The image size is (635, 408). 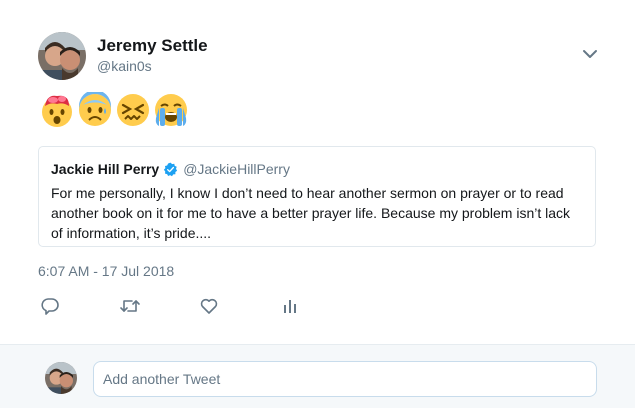 I want to click on quoted-tweet-header: Jackie Hill Perry @JackieHillPerry, so click(x=170, y=169).